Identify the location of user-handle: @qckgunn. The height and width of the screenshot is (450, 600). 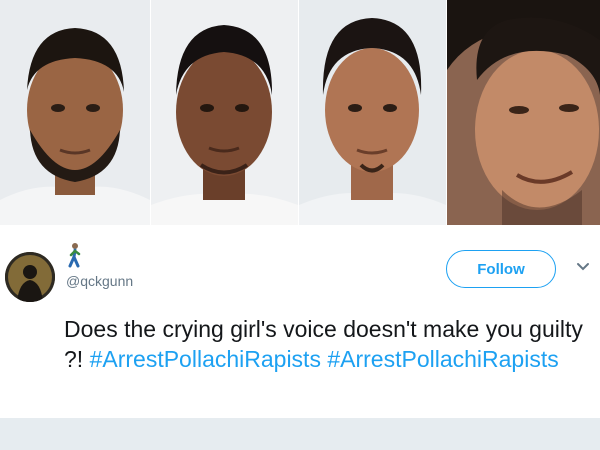
(99, 281).